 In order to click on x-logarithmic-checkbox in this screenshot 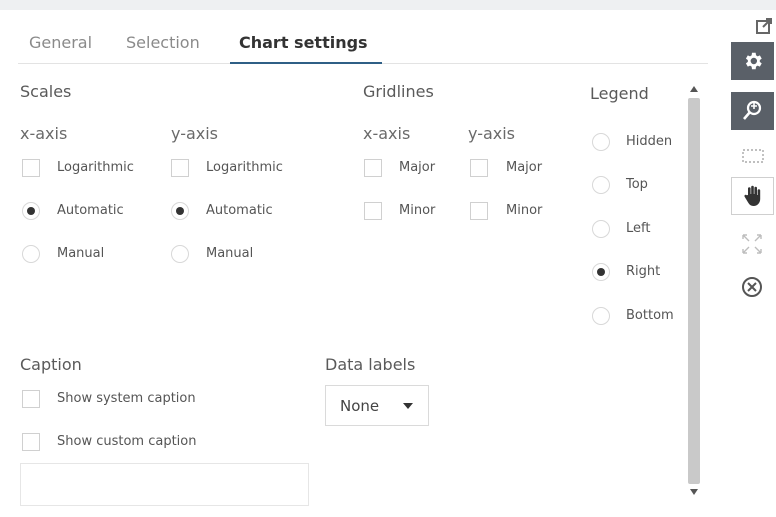, I will do `click(31, 168)`.